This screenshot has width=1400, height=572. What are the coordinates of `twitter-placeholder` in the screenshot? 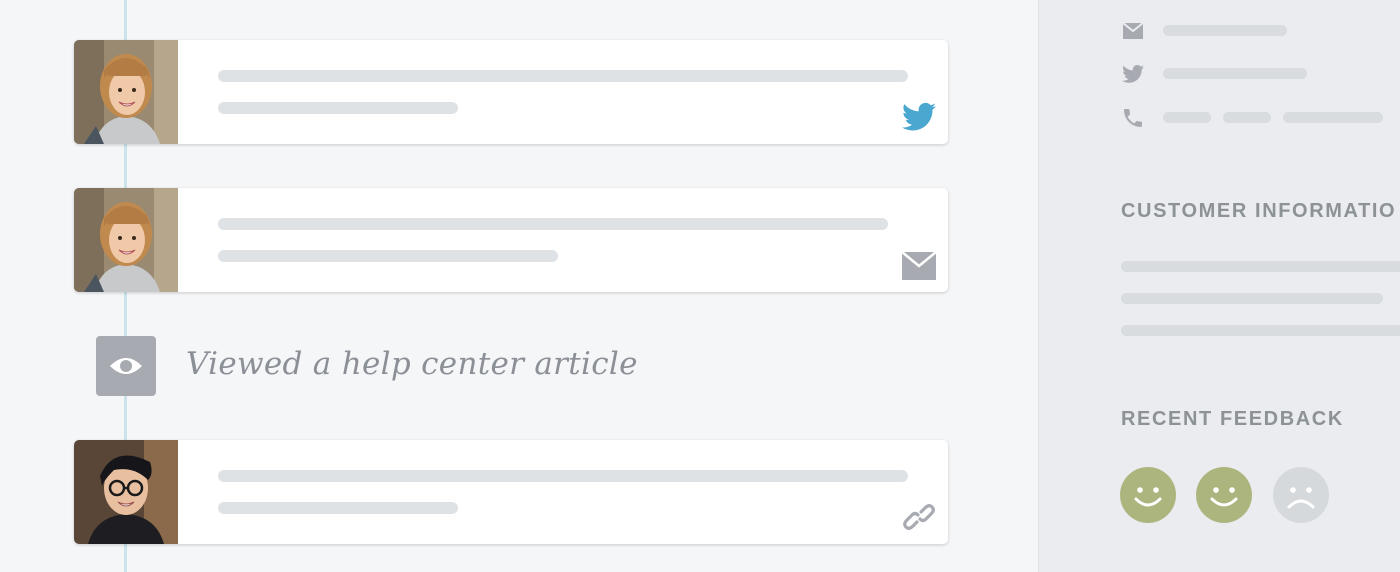 It's located at (1235, 73).